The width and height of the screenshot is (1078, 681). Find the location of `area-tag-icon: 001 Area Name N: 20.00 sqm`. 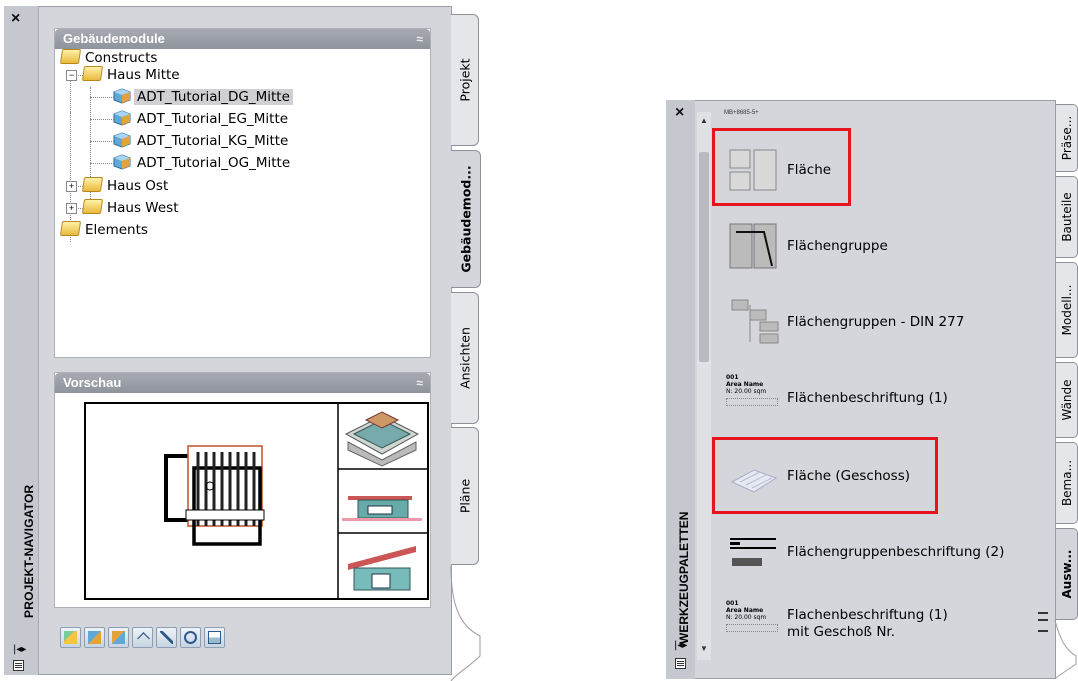

area-tag-icon: 001 Area Name N: 20.00 sqm is located at coordinates (754, 398).